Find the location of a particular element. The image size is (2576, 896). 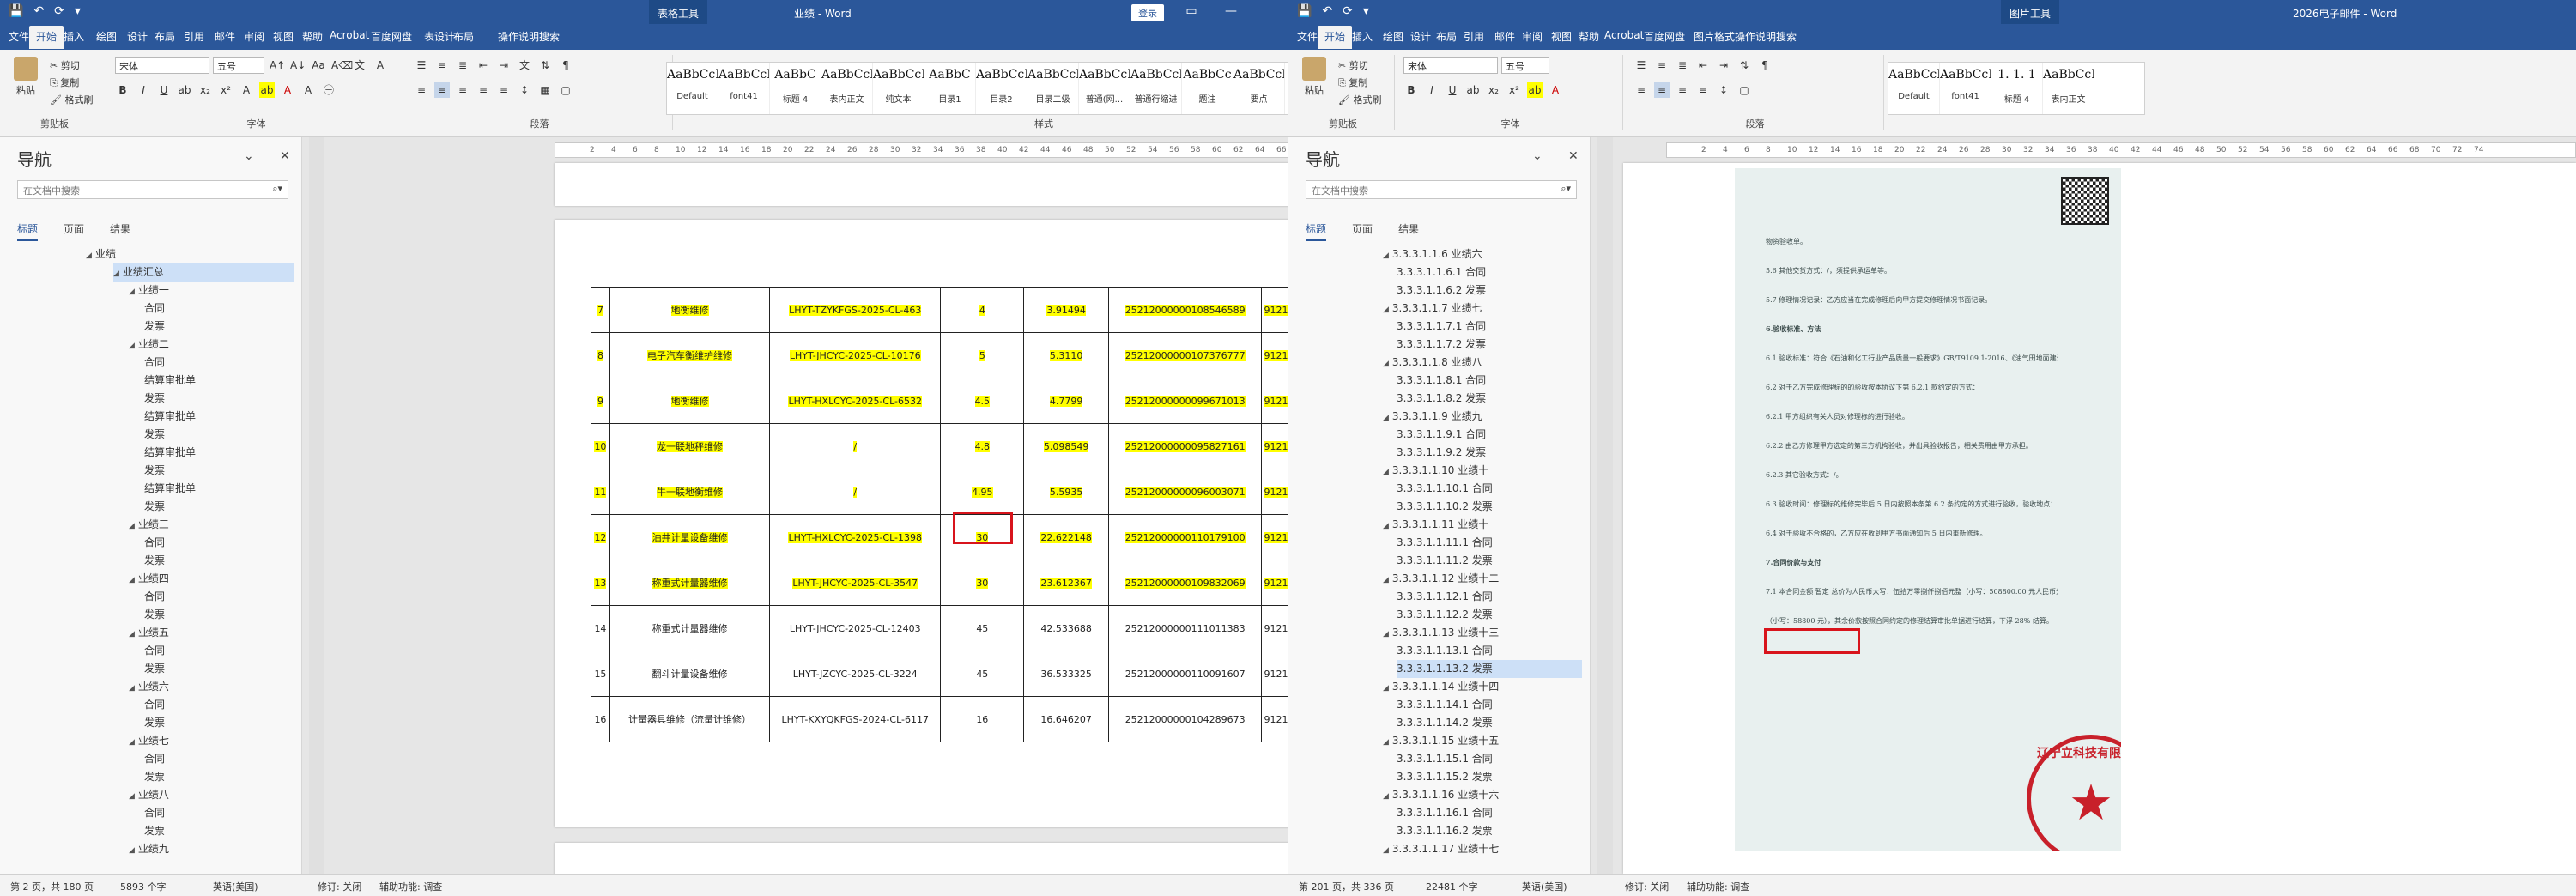

nav-item: ◢ 3.3.3.1.1.9 业绩九 is located at coordinates (1432, 417).